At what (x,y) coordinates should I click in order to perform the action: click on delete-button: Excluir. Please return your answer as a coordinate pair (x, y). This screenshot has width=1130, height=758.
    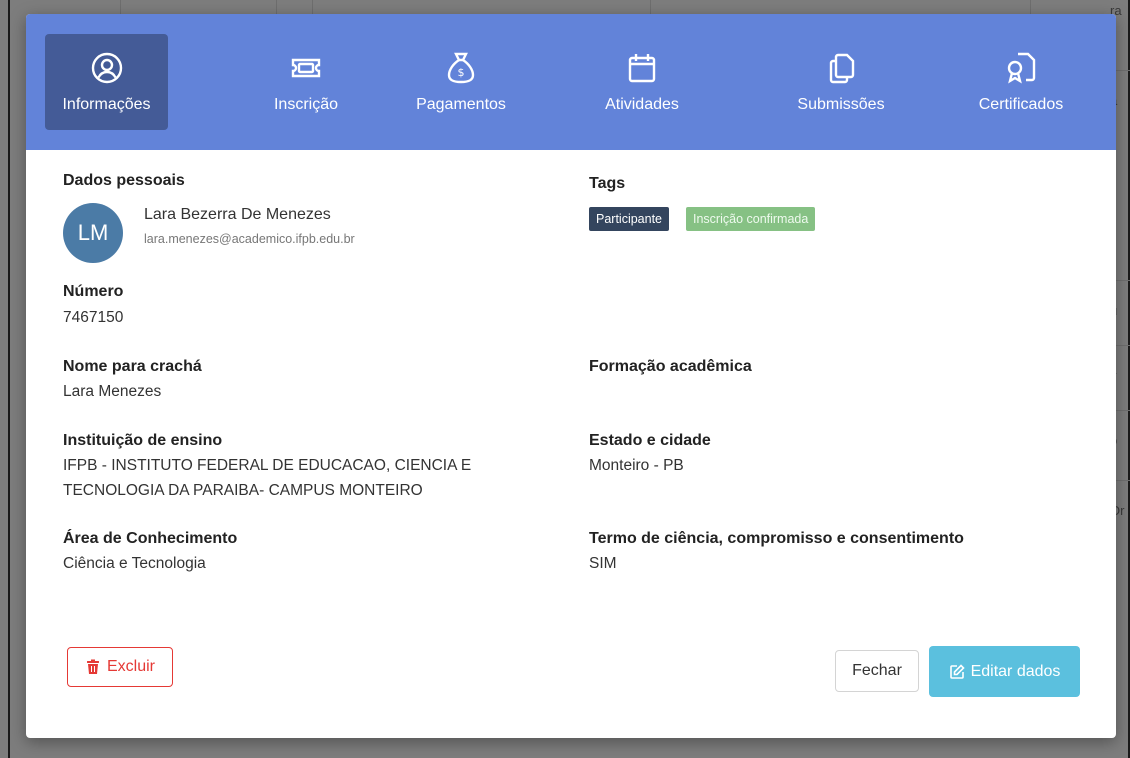
    Looking at the image, I should click on (120, 667).